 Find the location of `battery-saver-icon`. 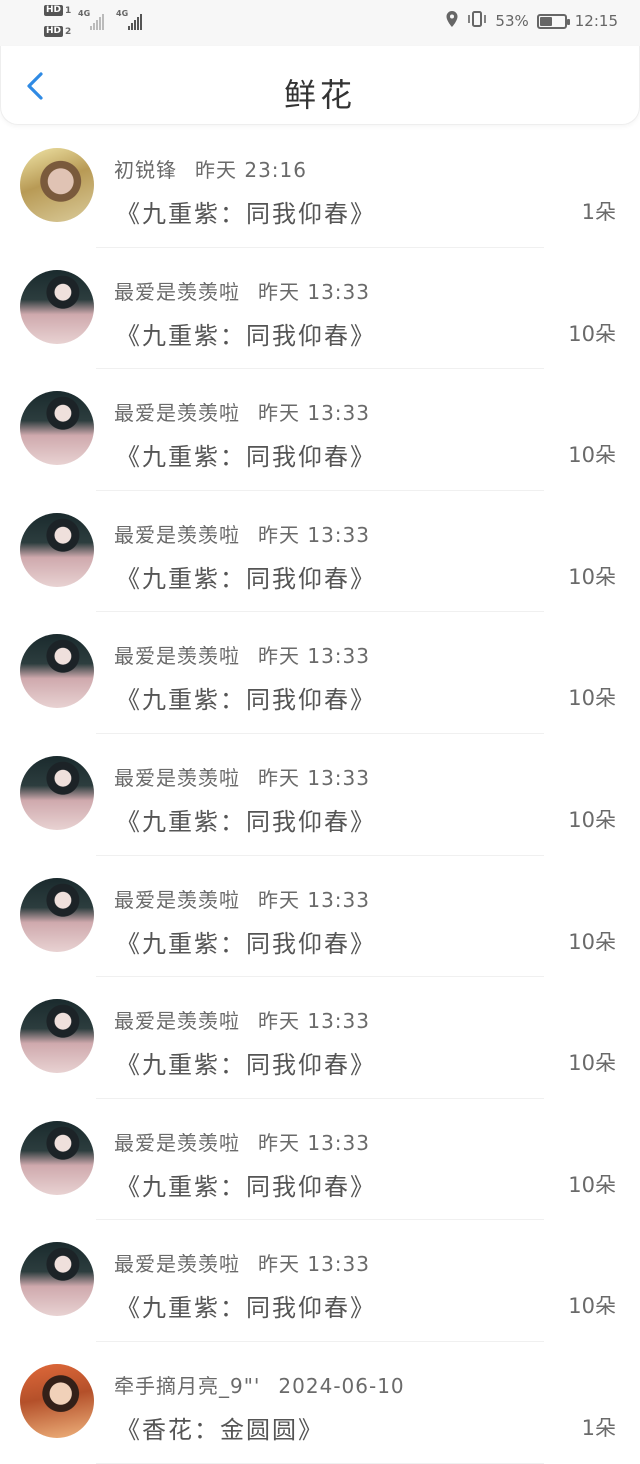

battery-saver-icon is located at coordinates (553, 21).